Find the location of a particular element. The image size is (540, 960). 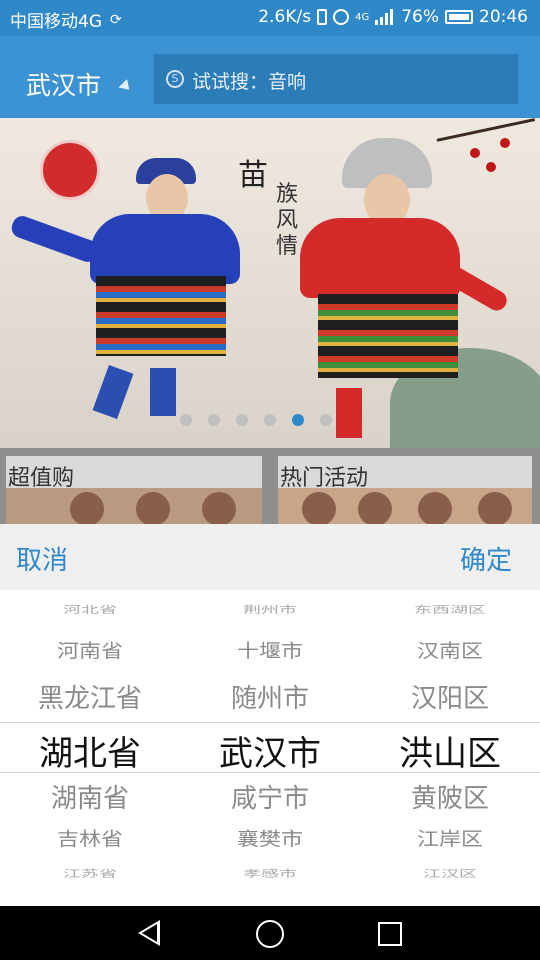

city-label: 武汉市 is located at coordinates (63, 84).